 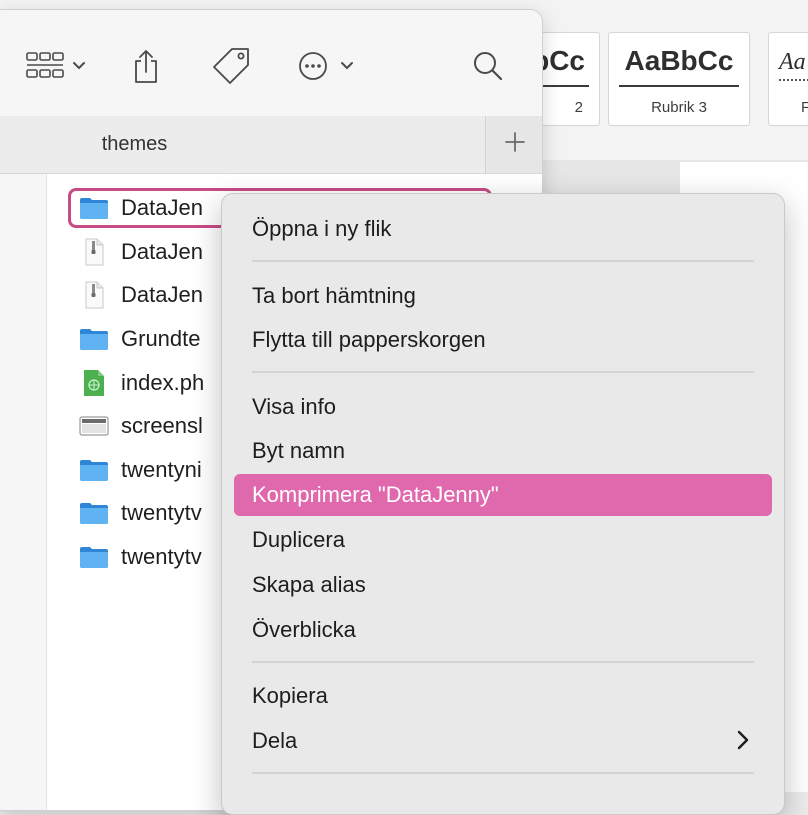 I want to click on menu-item-make-alias: Skapa alias, so click(x=503, y=585).